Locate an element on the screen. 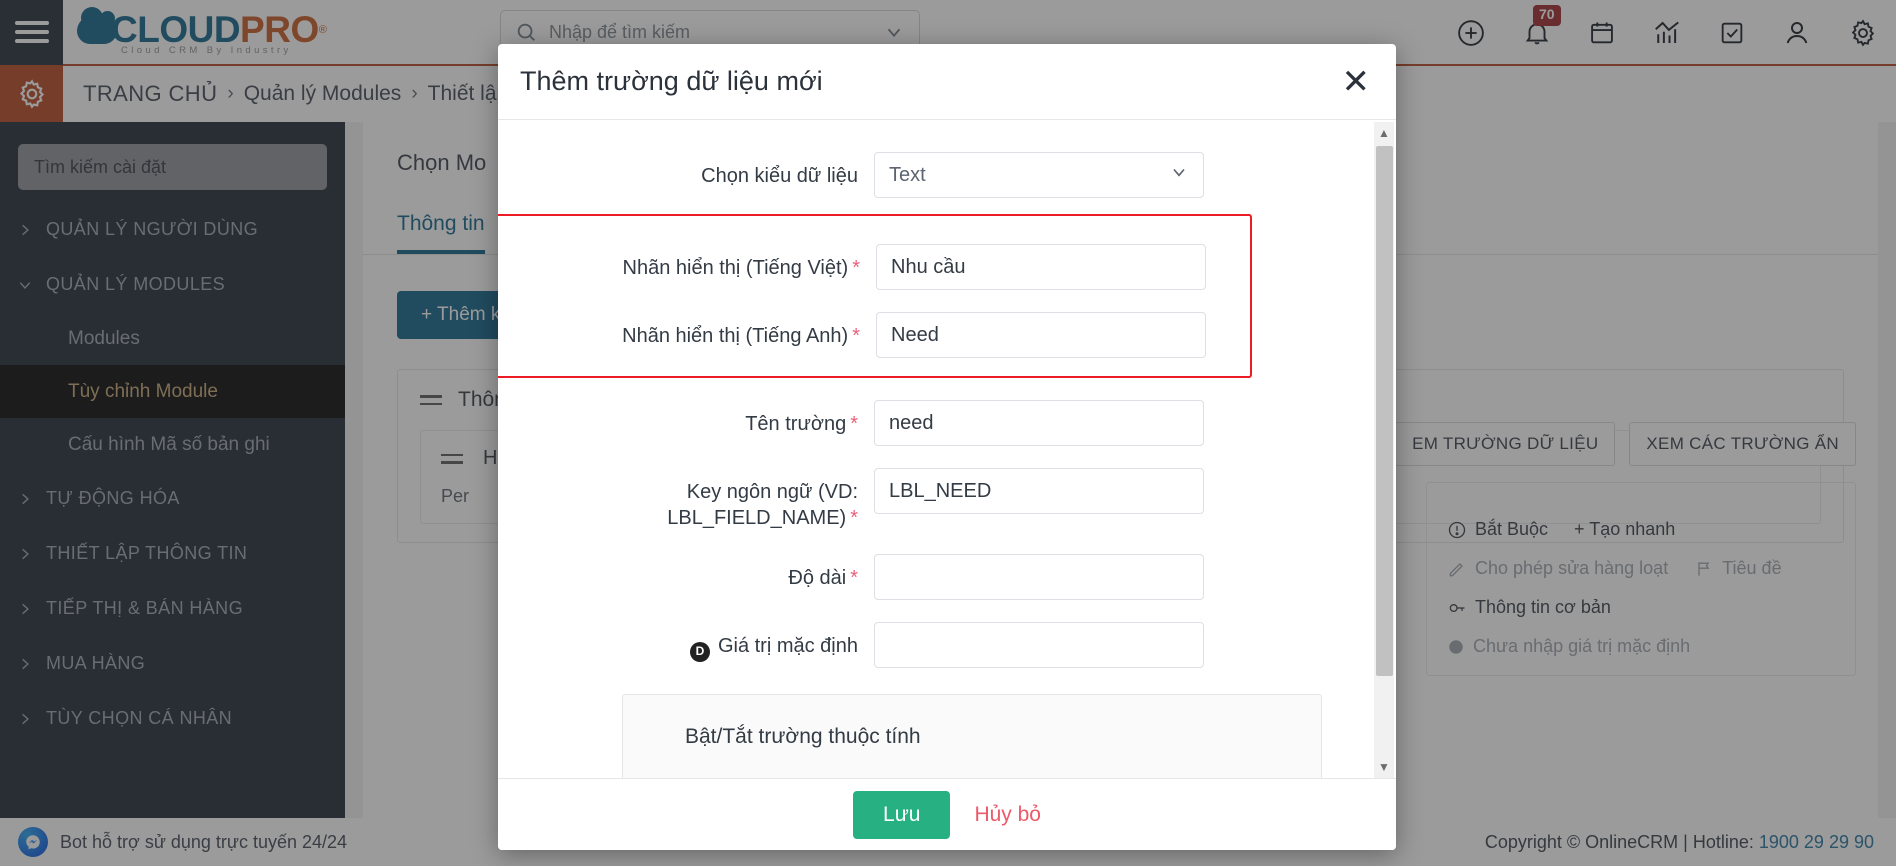 This screenshot has height=866, width=1896. field-row-fieldname: Tên trường * is located at coordinates (934, 423).